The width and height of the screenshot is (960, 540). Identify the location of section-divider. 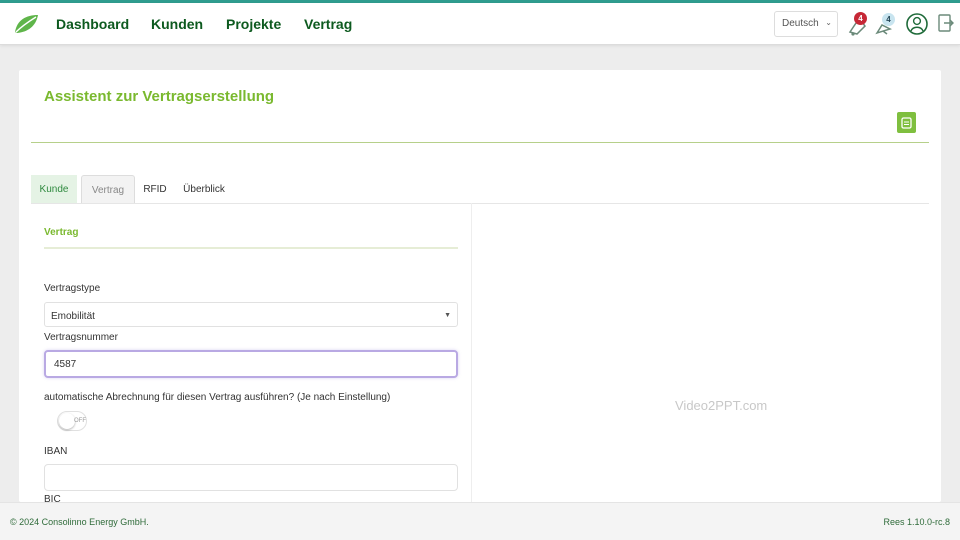
(251, 248).